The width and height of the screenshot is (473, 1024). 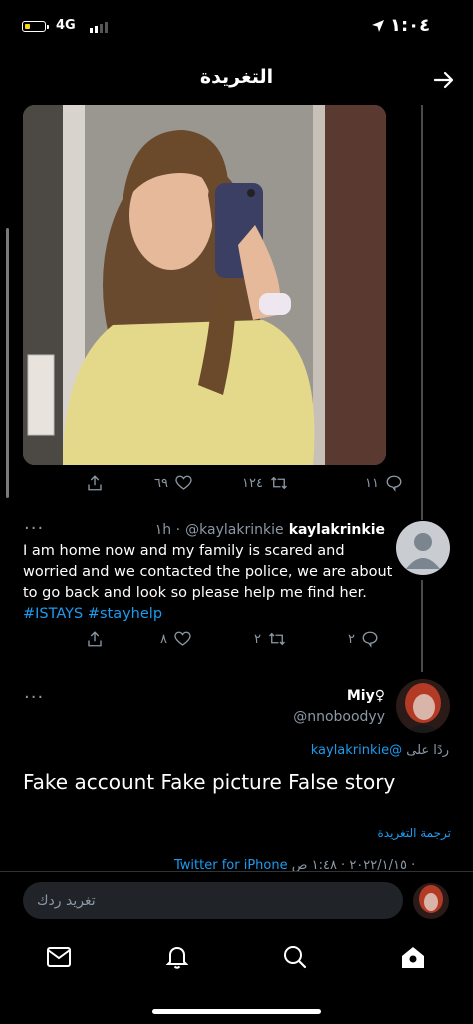 What do you see at coordinates (384, 483) in the screenshot?
I see `reply-button: ١١` at bounding box center [384, 483].